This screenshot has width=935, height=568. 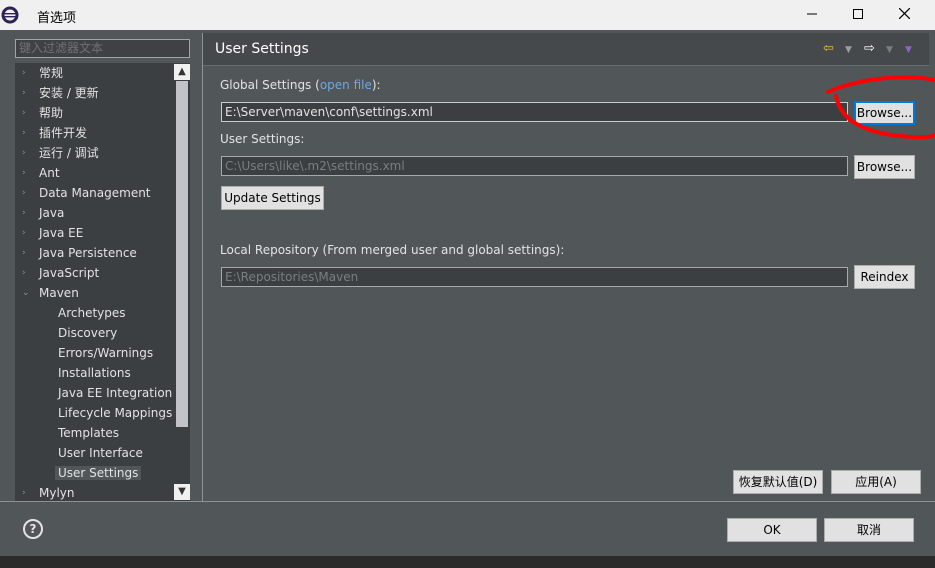 What do you see at coordinates (69, 273) in the screenshot?
I see `tree-item-label: JavaScript` at bounding box center [69, 273].